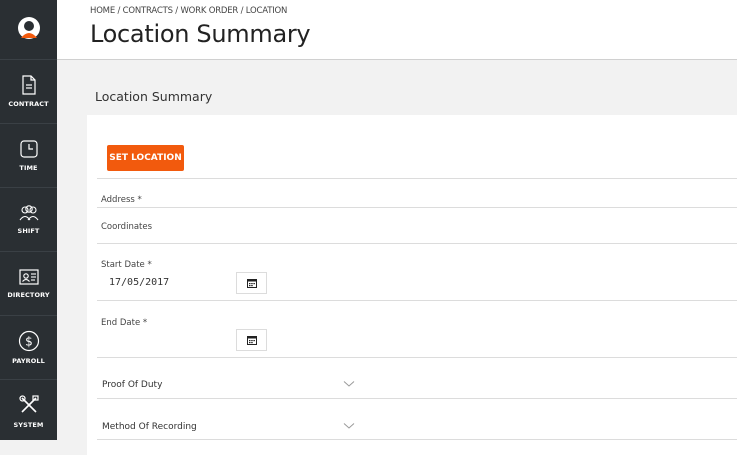  What do you see at coordinates (124, 323) in the screenshot?
I see `end-date-label: End Date *` at bounding box center [124, 323].